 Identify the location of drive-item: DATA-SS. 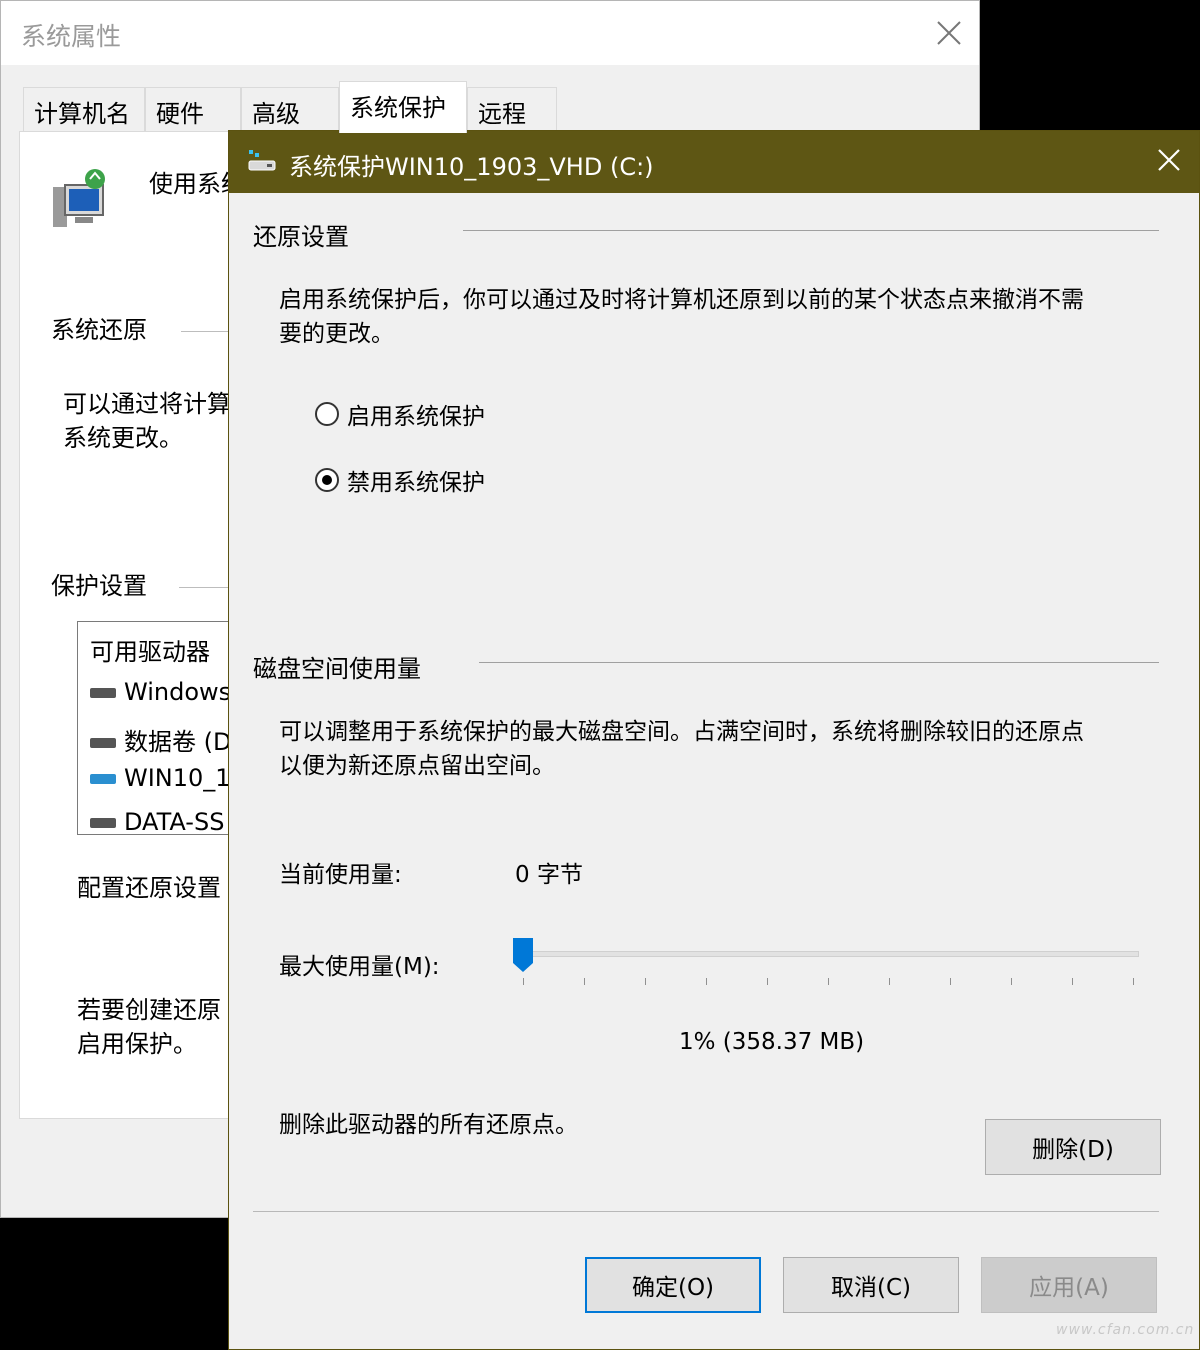
(157, 822).